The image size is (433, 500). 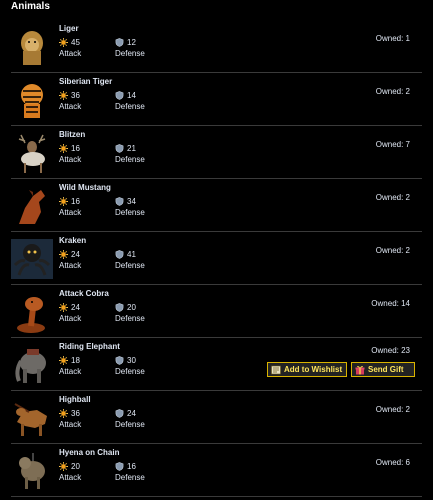 What do you see at coordinates (89, 346) in the screenshot?
I see `animal-name: Riding Elephant` at bounding box center [89, 346].